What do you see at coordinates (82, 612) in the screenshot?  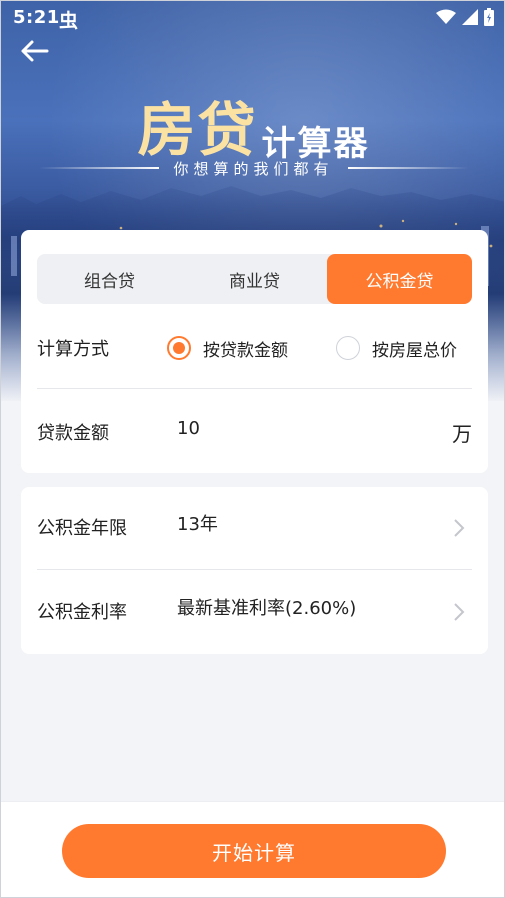 I see `fund-rate-label: 公积金利率` at bounding box center [82, 612].